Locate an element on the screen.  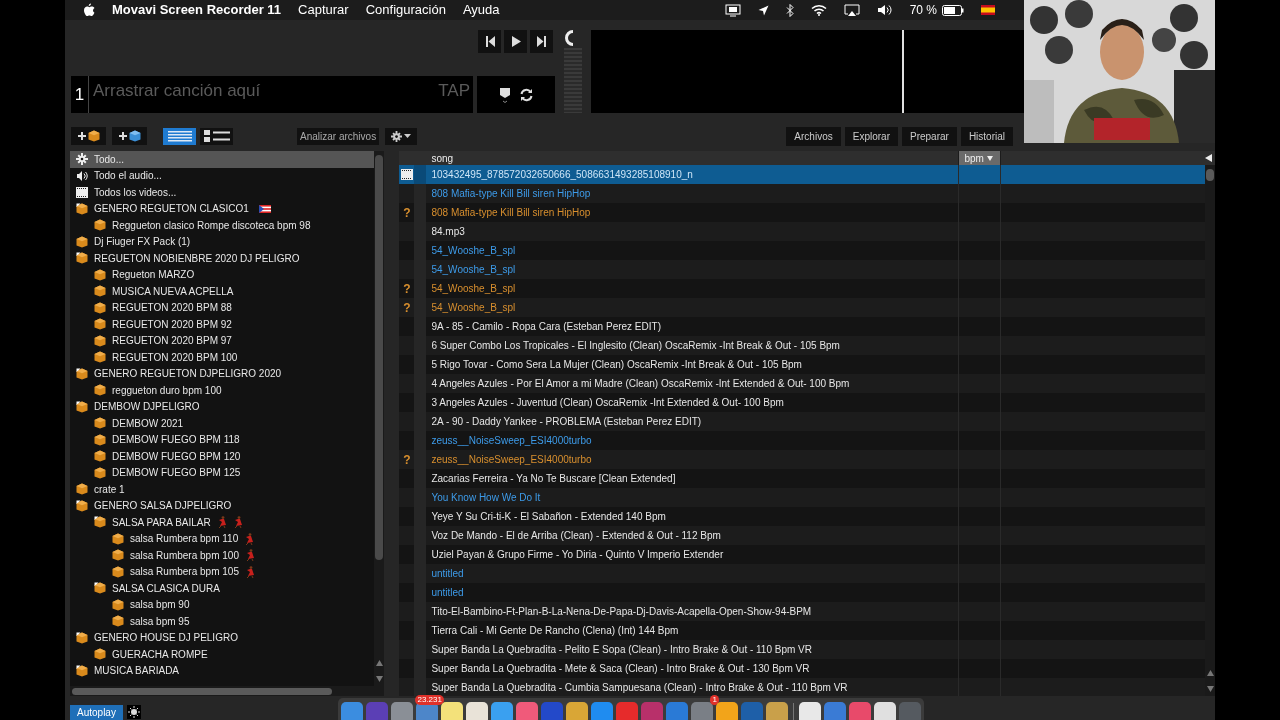
previous-button is located at coordinates (489, 41).